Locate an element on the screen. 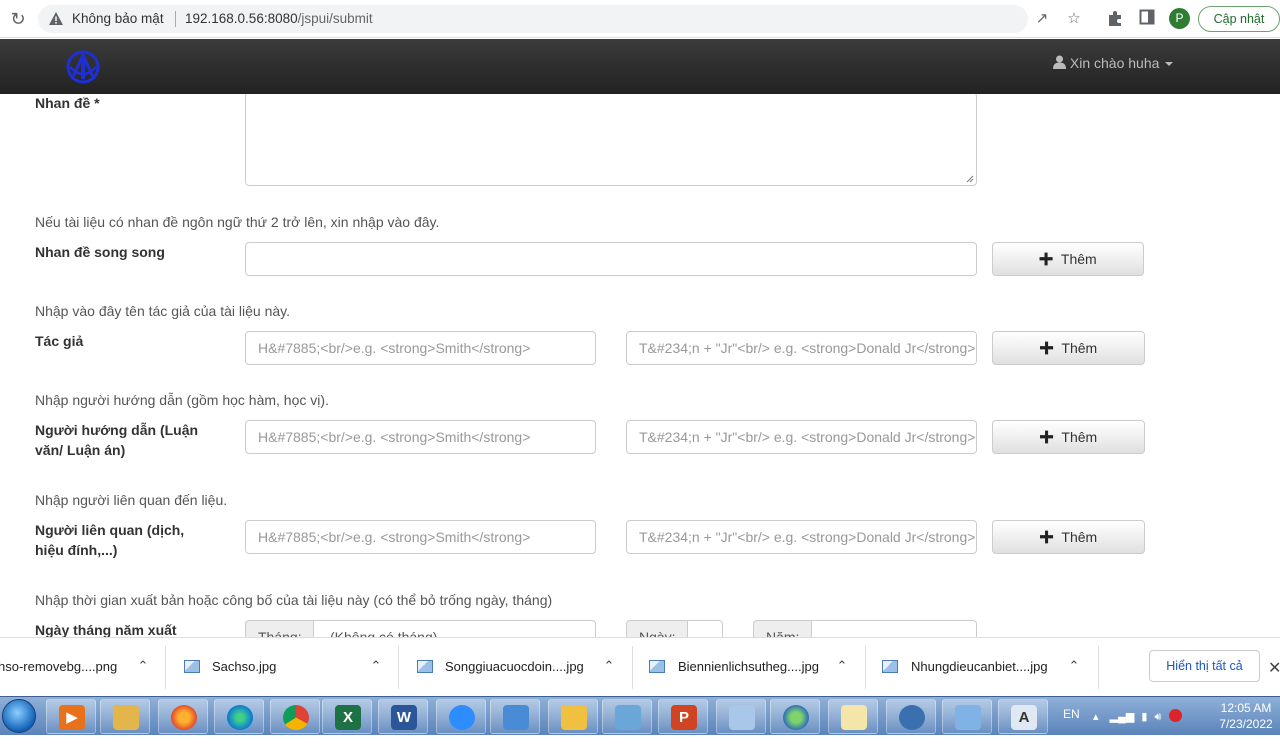  site-logo is located at coordinates (83, 67).